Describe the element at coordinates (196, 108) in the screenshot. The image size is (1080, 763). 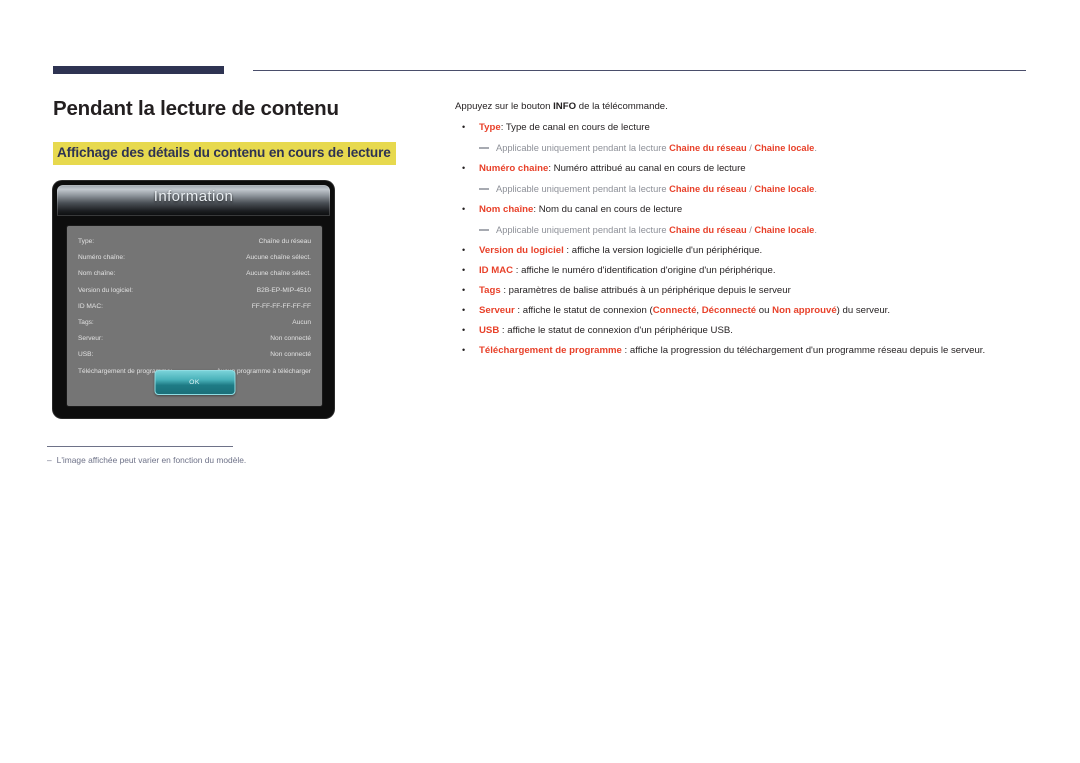
I see `page-title: Pendant la lecture de contenu` at that location.